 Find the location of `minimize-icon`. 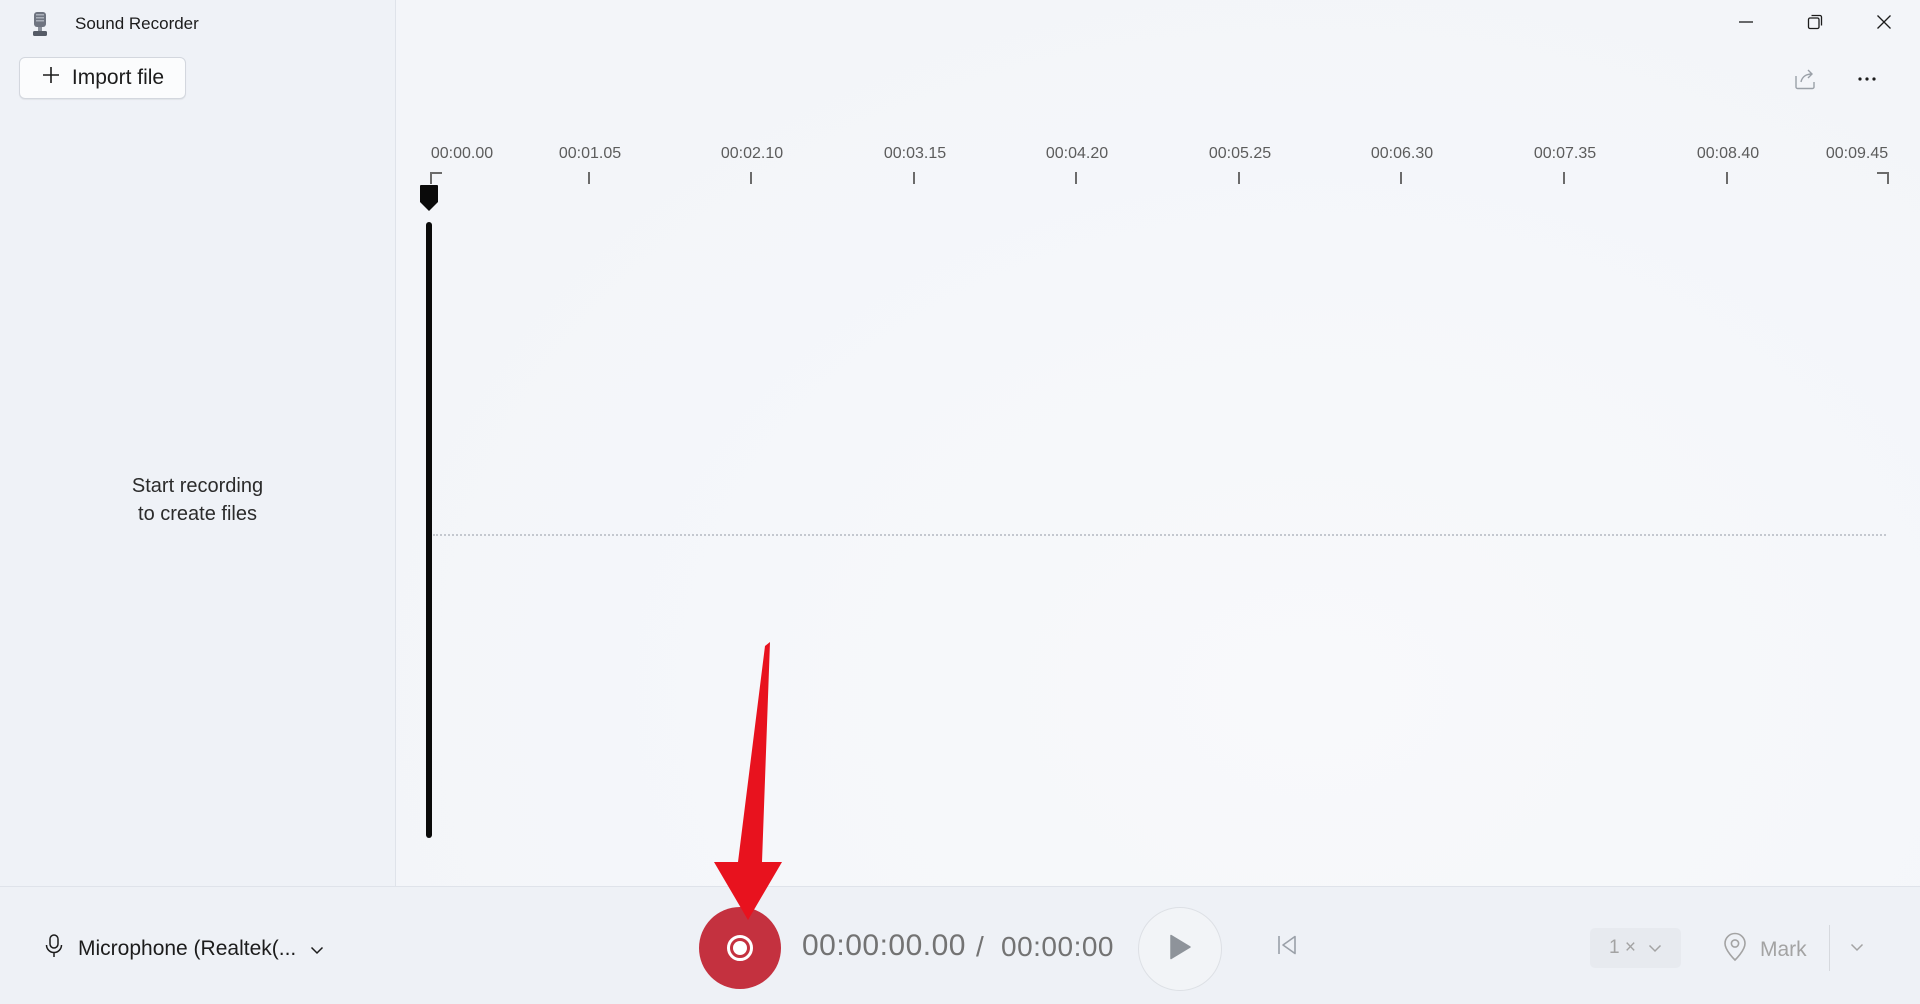

minimize-icon is located at coordinates (1746, 24).